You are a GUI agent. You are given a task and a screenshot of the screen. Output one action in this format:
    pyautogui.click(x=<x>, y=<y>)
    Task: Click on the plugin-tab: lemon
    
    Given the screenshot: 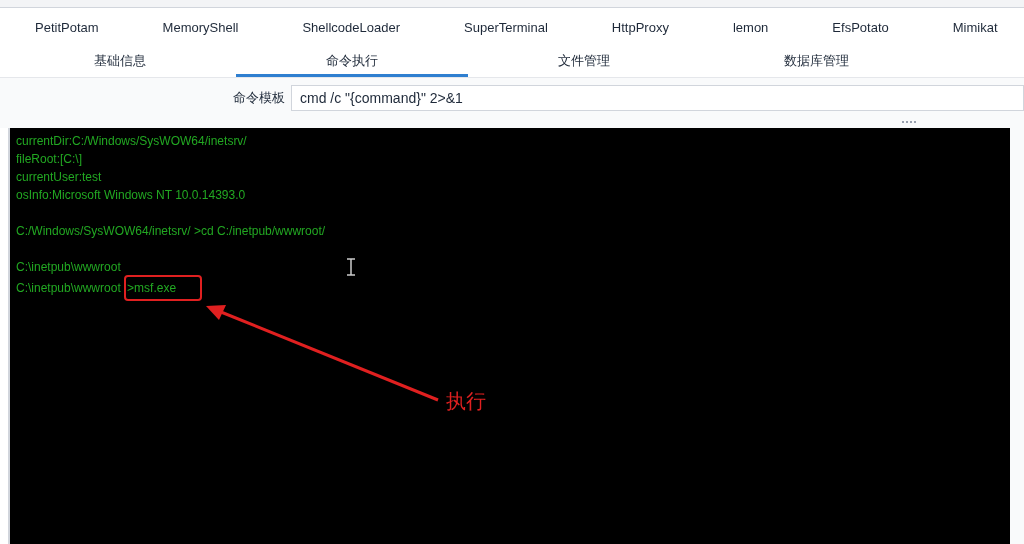 What is the action you would take?
    pyautogui.click(x=750, y=28)
    